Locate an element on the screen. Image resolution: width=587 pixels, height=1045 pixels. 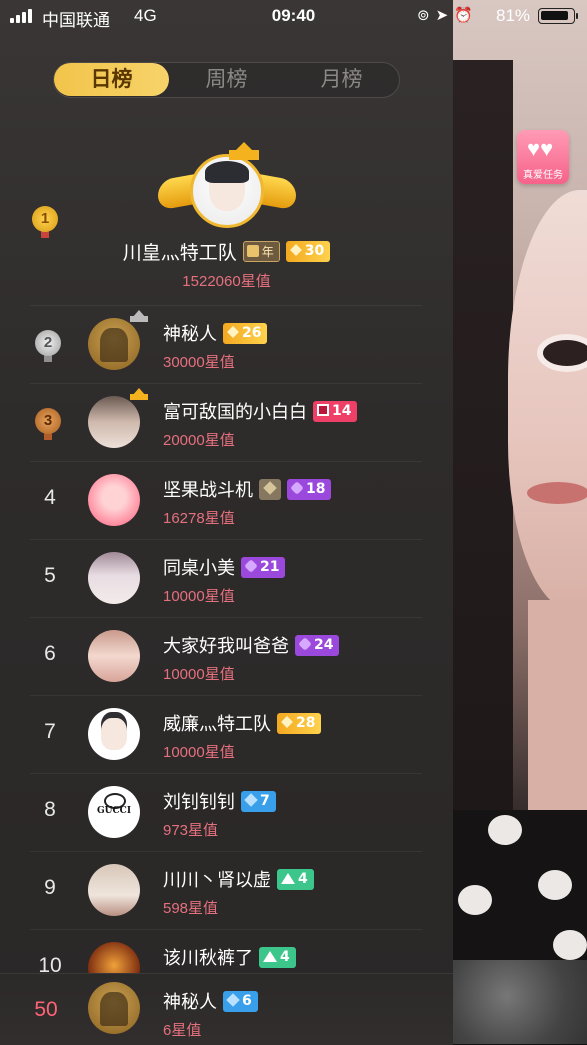
user-name: 川皇灬特工队 is located at coordinates (179, 253).